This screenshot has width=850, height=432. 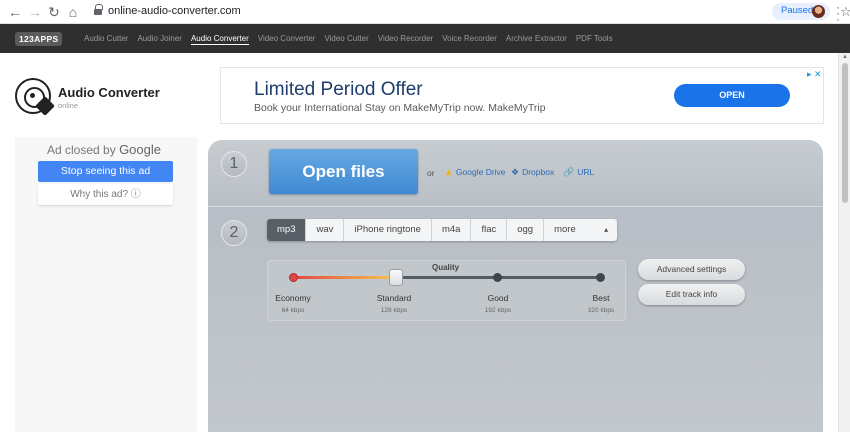 I want to click on home-icon: ⌂, so click(x=73, y=12).